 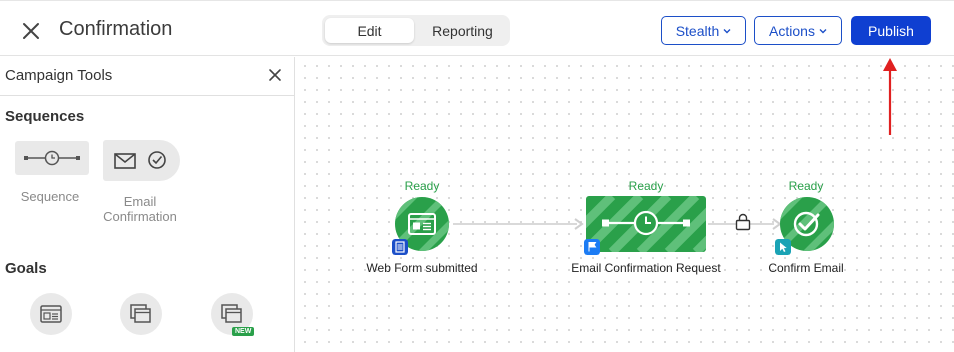 I want to click on tab-edit: Edit, so click(x=369, y=30).